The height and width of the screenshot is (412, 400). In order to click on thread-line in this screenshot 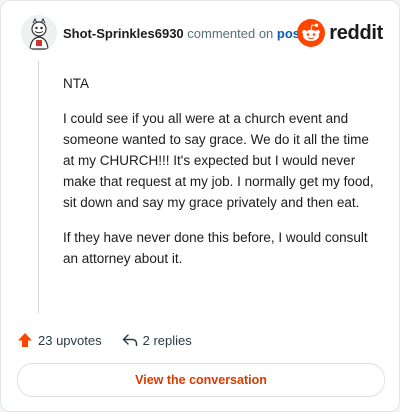, I will do `click(38, 187)`.